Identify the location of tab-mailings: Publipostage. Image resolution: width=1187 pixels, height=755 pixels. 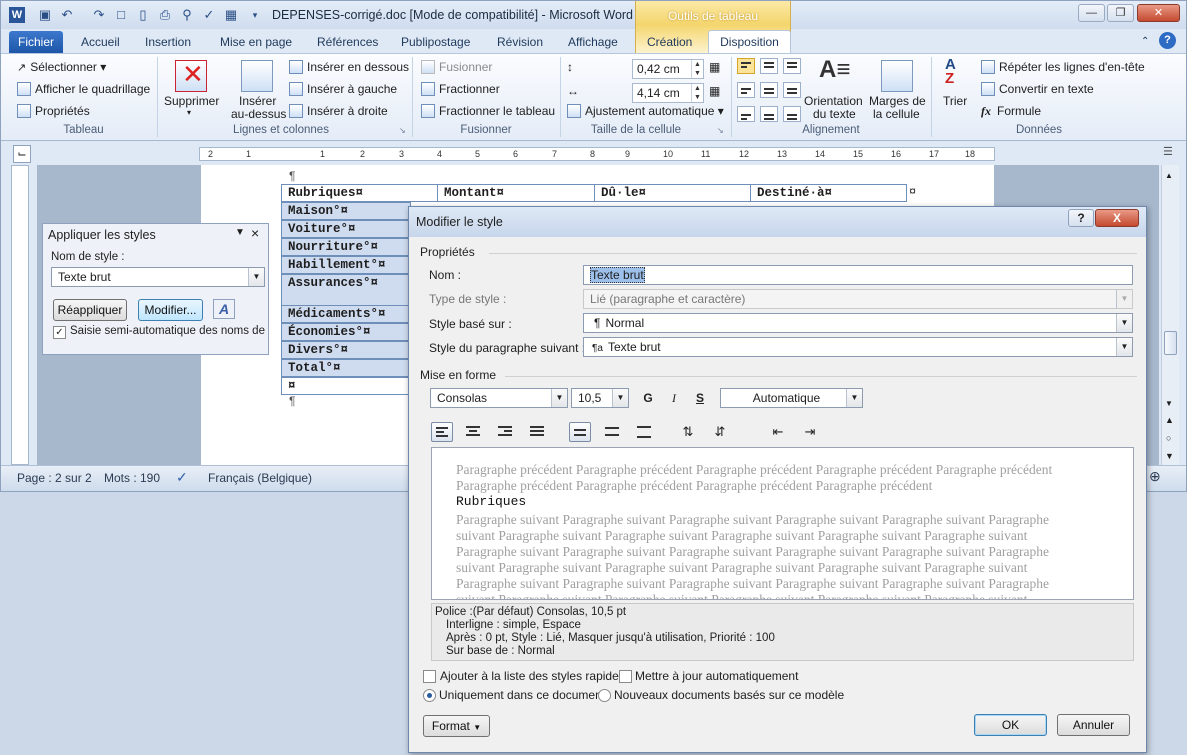
(435, 43).